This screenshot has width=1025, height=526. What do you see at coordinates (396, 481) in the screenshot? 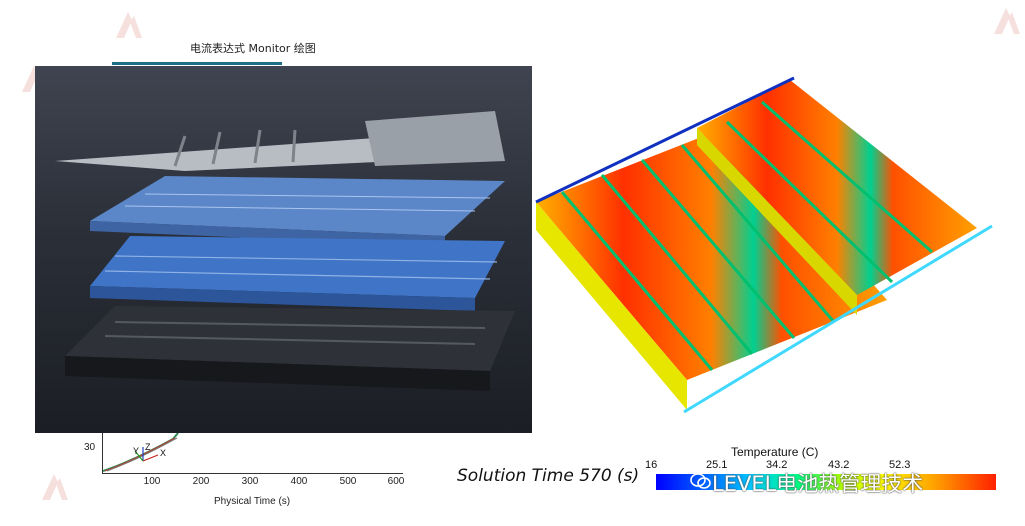
I see `x-tick-label: 600` at bounding box center [396, 481].